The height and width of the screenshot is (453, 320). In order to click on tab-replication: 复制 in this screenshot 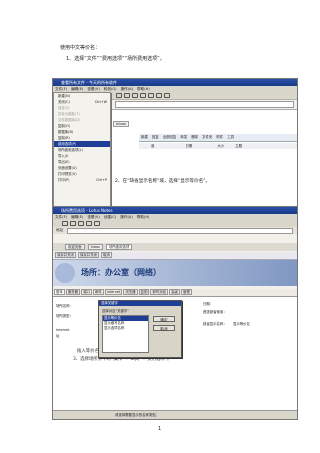, I will do `click(144, 292)`.